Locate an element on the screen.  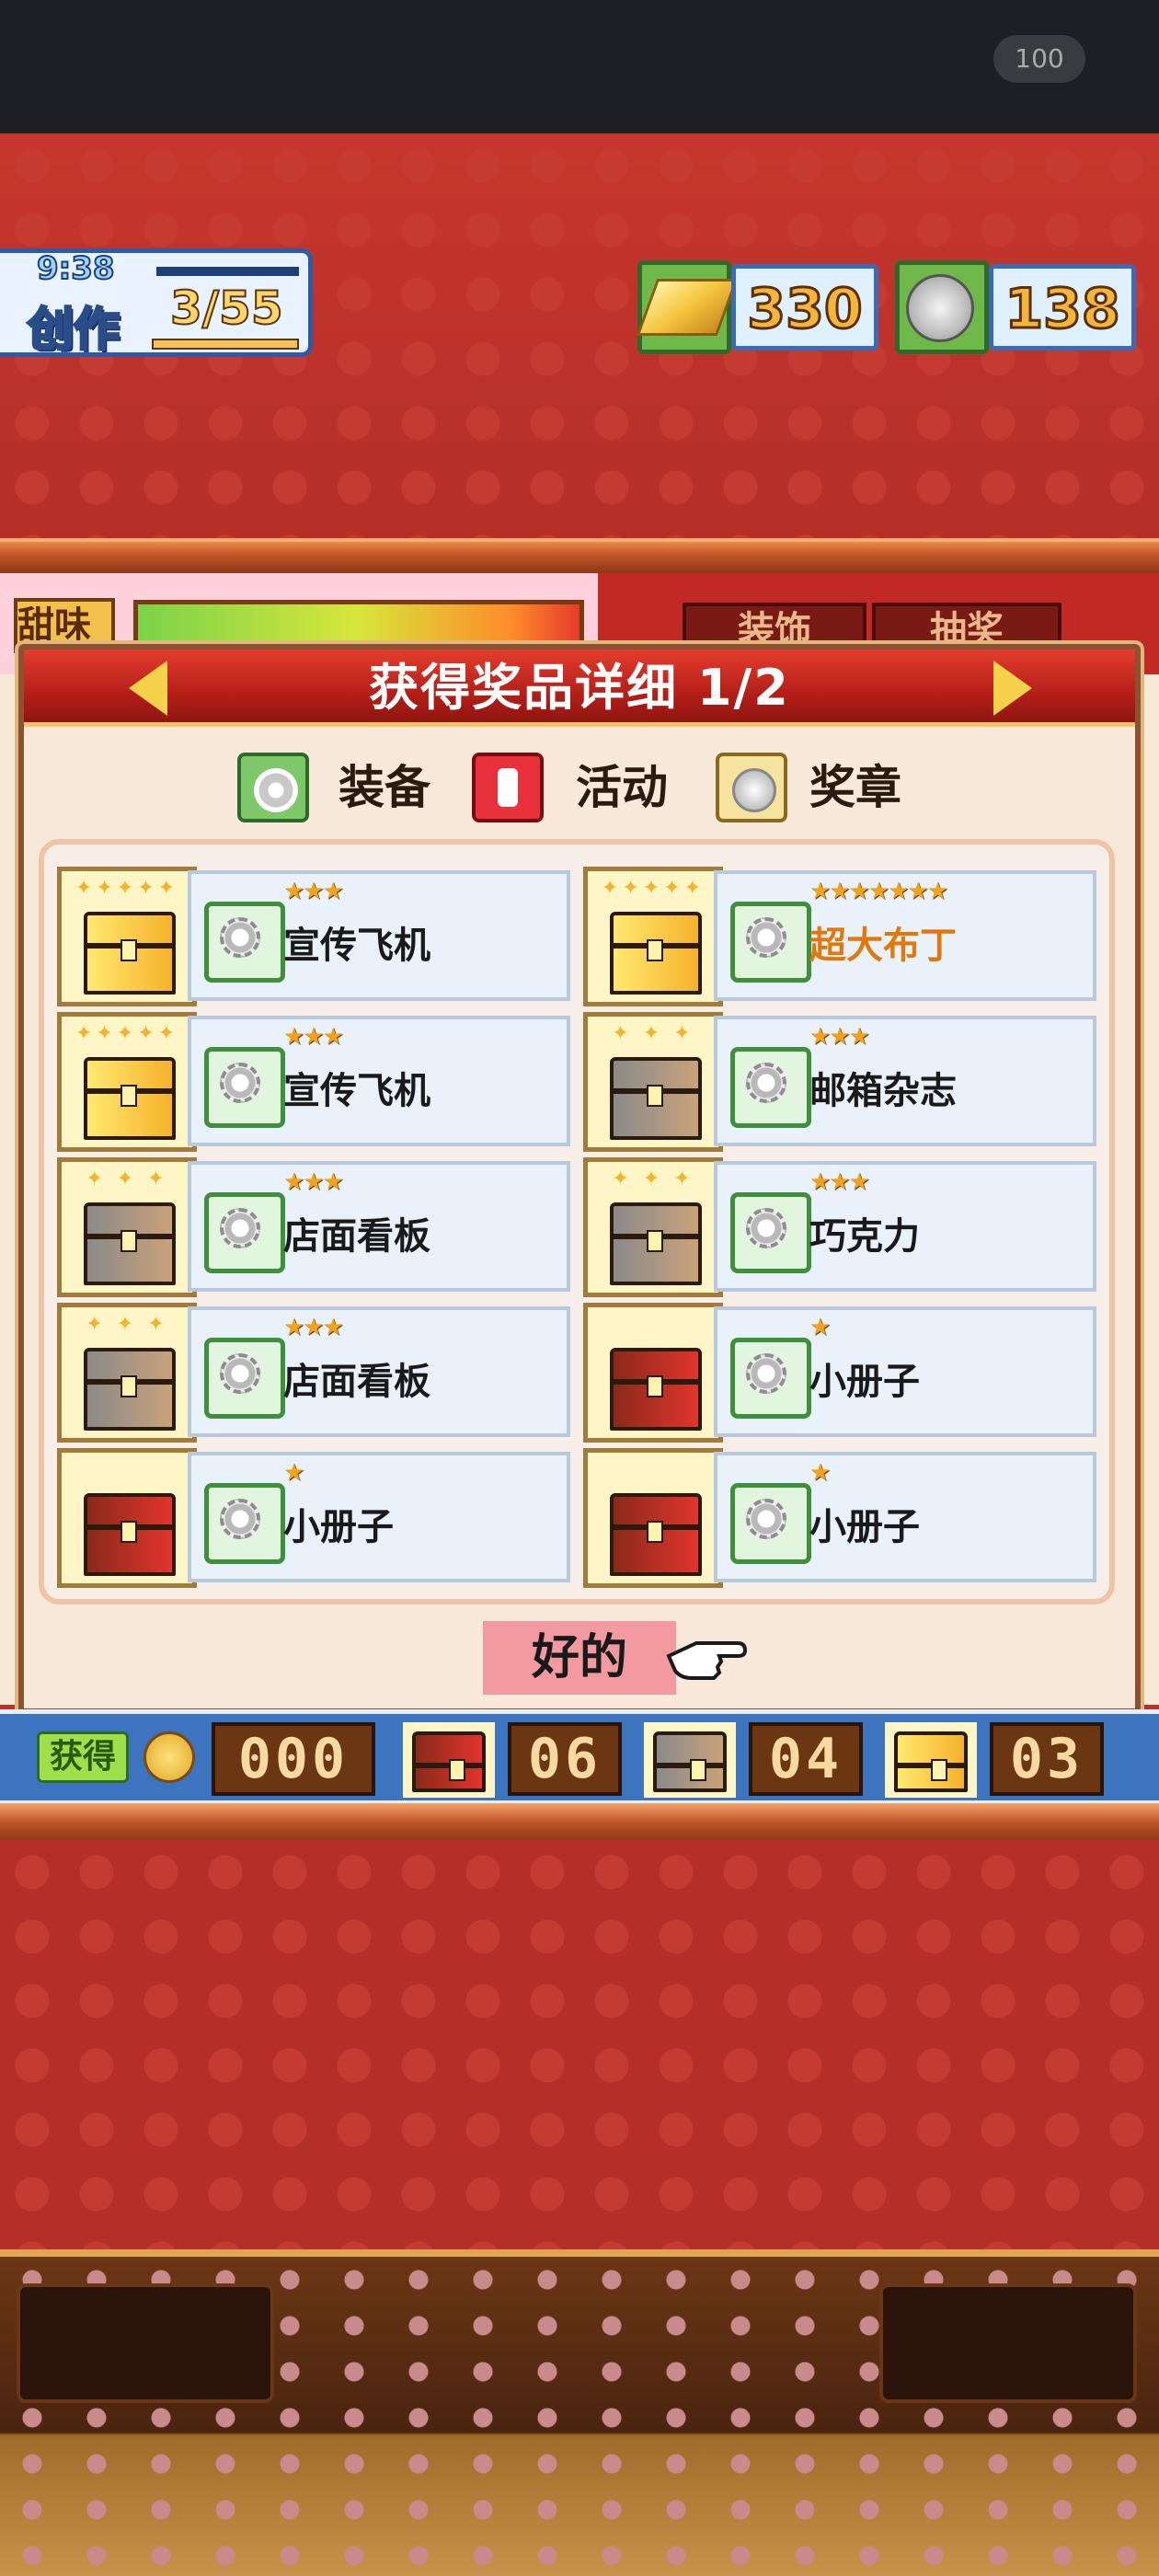
prize-card: ✦✦✦✦✦ ★★★★★★★ 超大布丁 is located at coordinates (840, 936).